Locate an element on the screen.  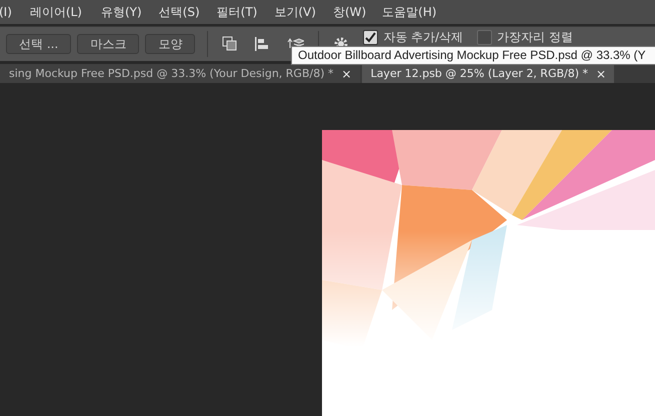
checkbox-label: 가장자리 정렬 is located at coordinates (535, 37).